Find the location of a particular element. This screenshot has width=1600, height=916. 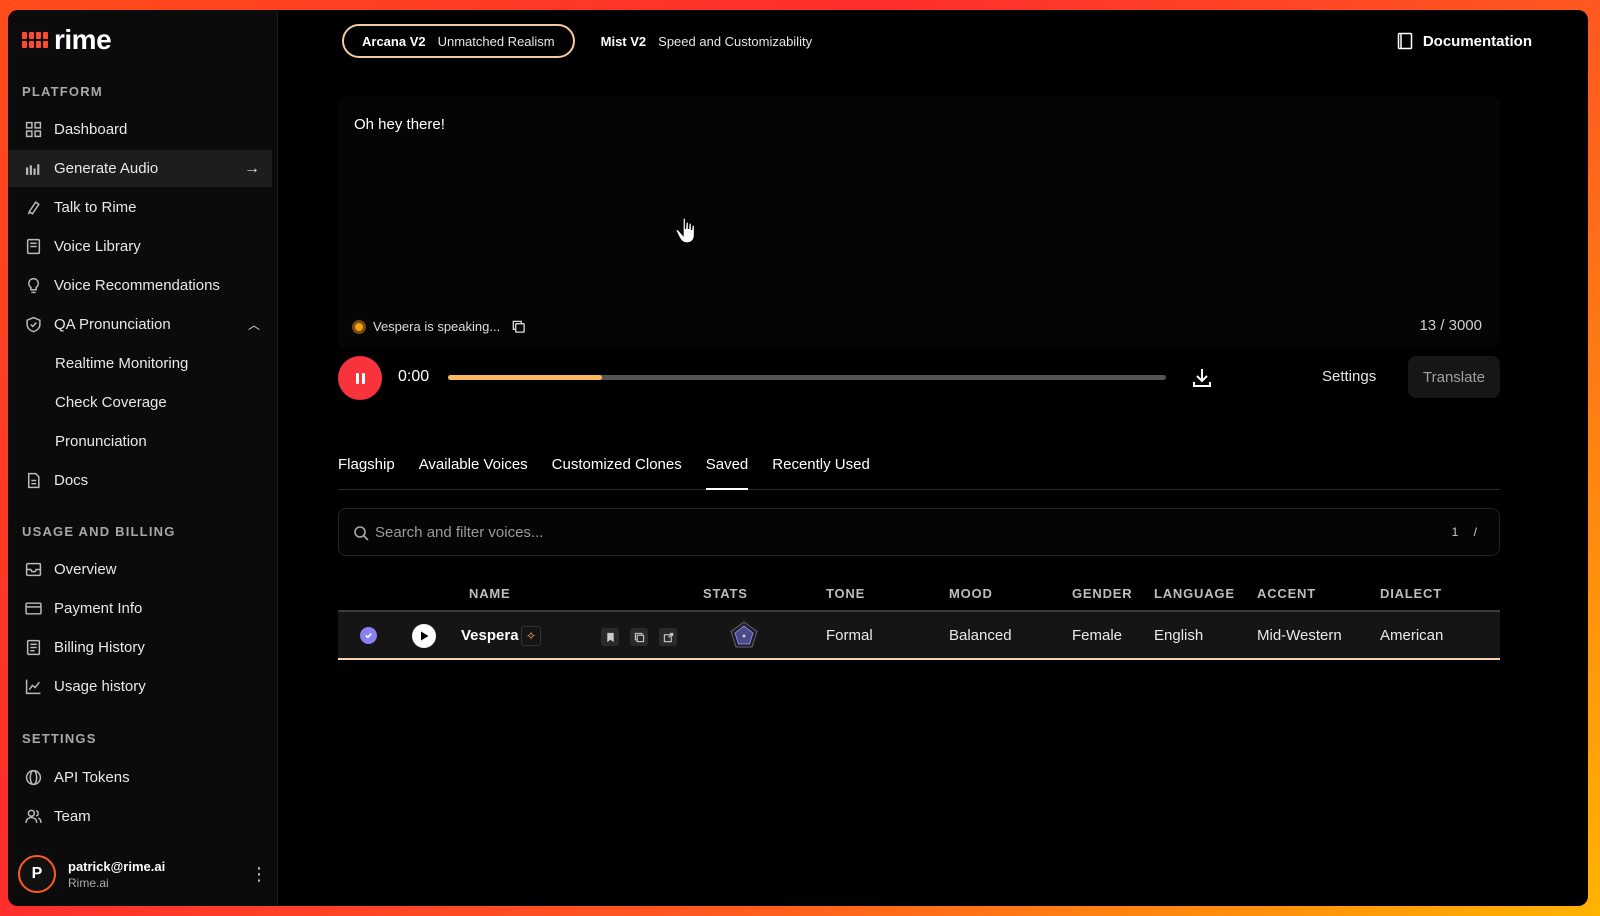

more-vertical-icon: ⋮ is located at coordinates (259, 874).